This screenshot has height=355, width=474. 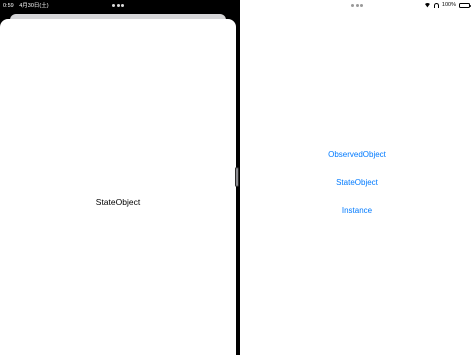 What do you see at coordinates (357, 182) in the screenshot?
I see `state-object-button: StateObject` at bounding box center [357, 182].